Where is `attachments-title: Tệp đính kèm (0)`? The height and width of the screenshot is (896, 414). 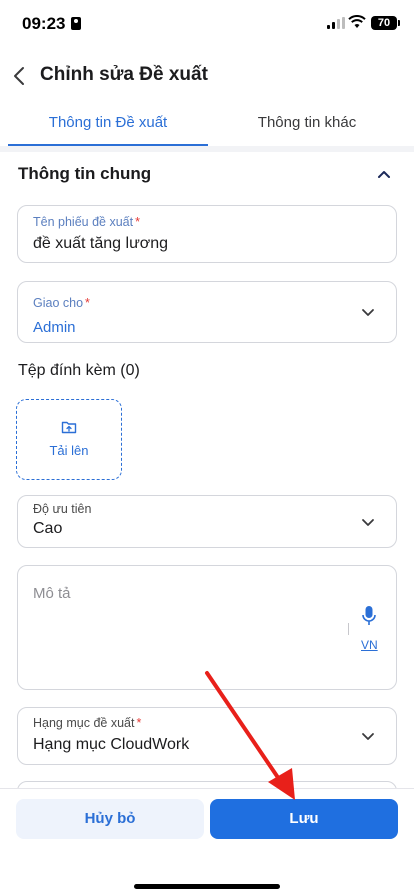
attachments-title: Tệp đính kèm (0) is located at coordinates (79, 370).